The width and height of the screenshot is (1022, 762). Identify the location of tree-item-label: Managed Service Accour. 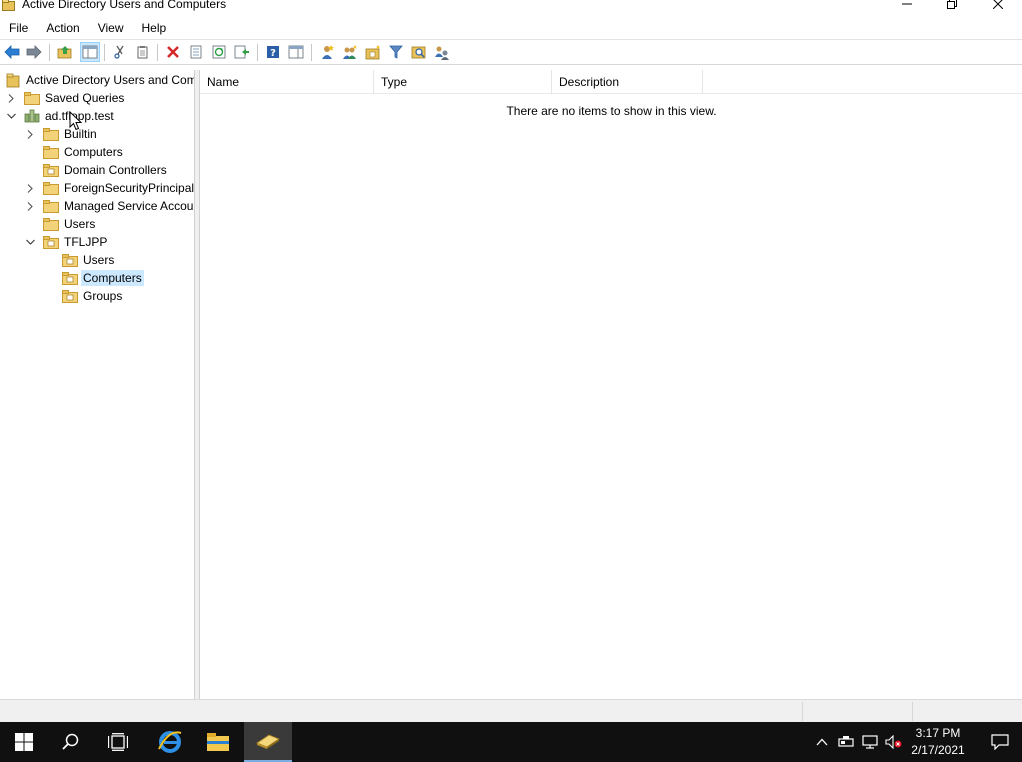
(129, 206).